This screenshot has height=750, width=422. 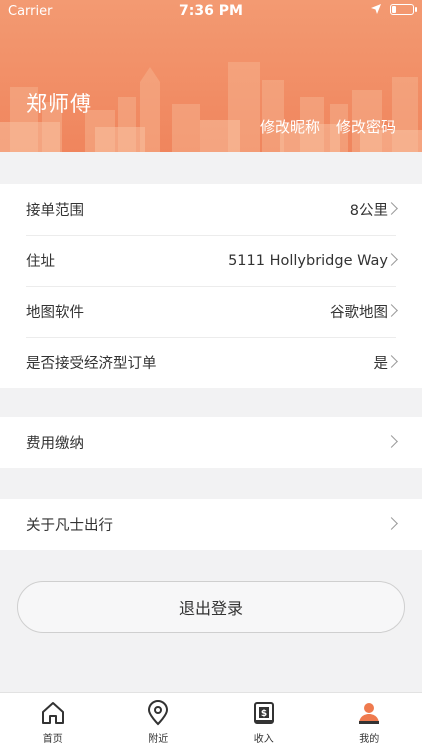 I want to click on wallet-icon: $, so click(x=263, y=713).